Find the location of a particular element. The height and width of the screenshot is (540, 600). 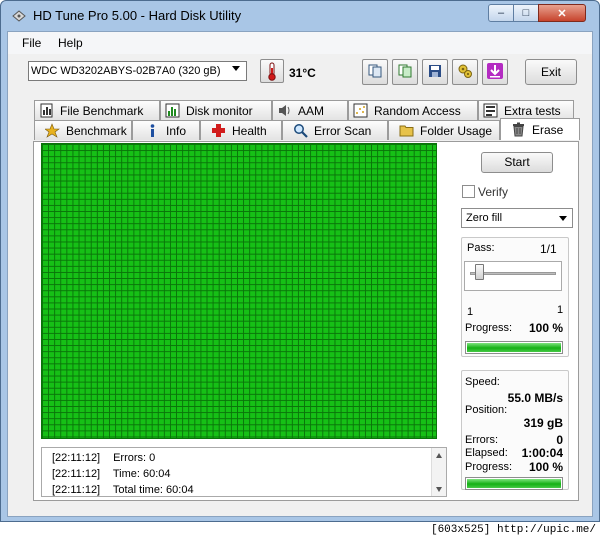

temperature-readout: 31°C is located at coordinates (302, 73).